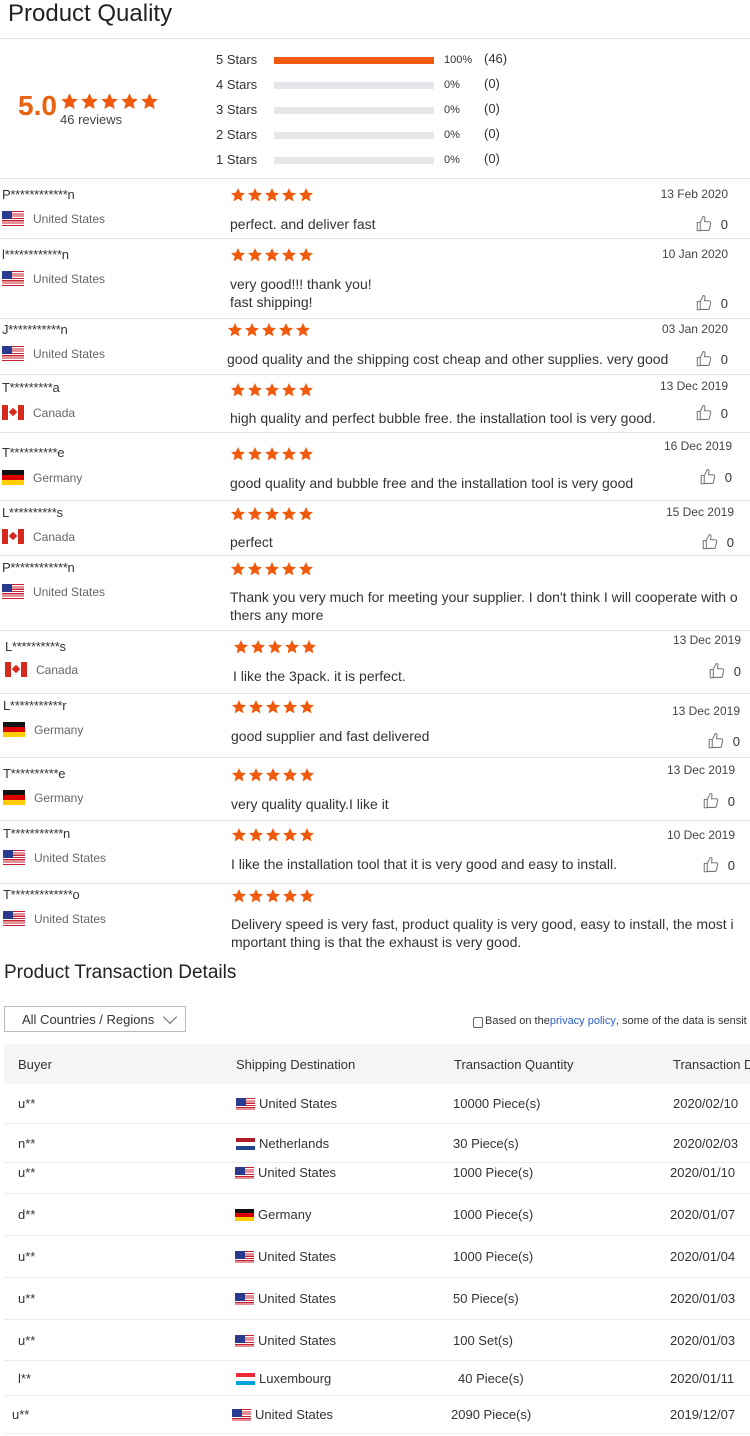 This screenshot has width=750, height=1436. Describe the element at coordinates (273, 1214) in the screenshot. I see `destination-cell: Germany` at that location.